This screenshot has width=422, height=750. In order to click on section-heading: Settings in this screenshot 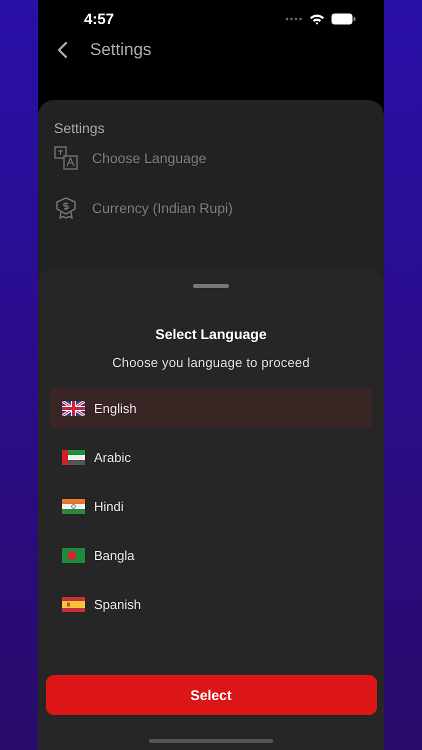, I will do `click(80, 128)`.